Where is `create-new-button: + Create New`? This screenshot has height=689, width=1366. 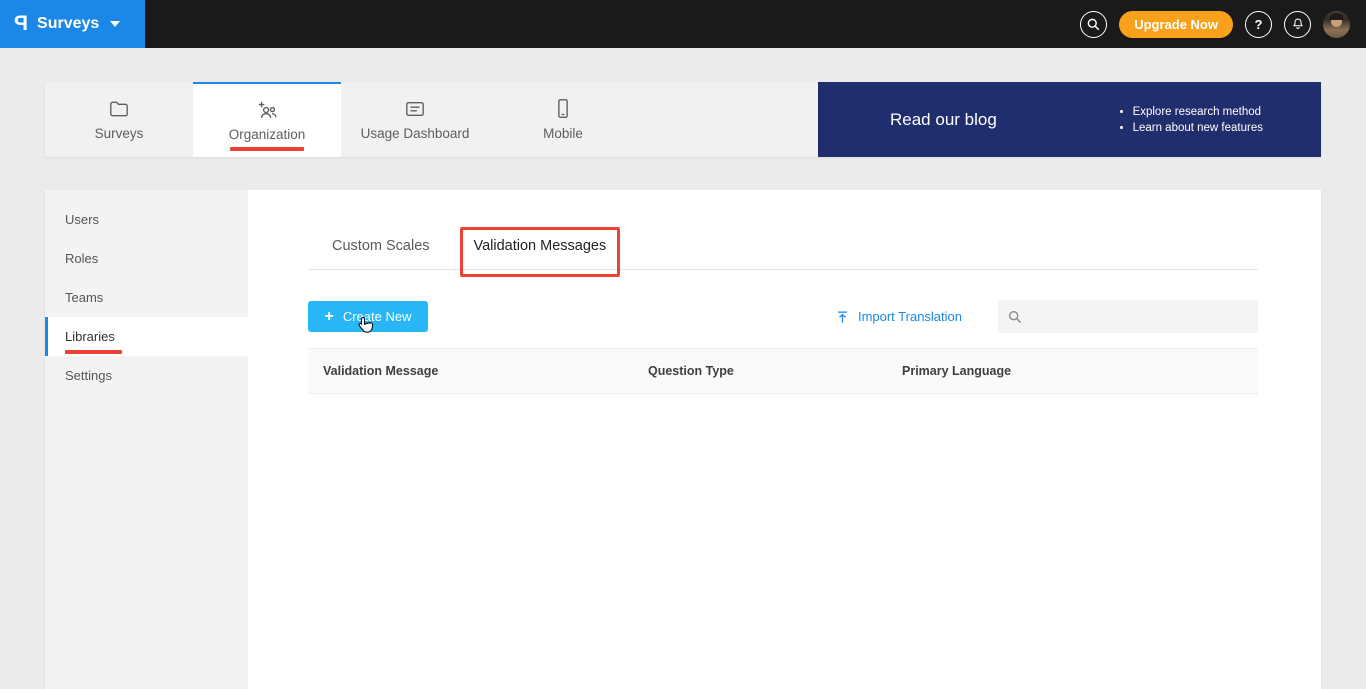 create-new-button: + Create New is located at coordinates (368, 316).